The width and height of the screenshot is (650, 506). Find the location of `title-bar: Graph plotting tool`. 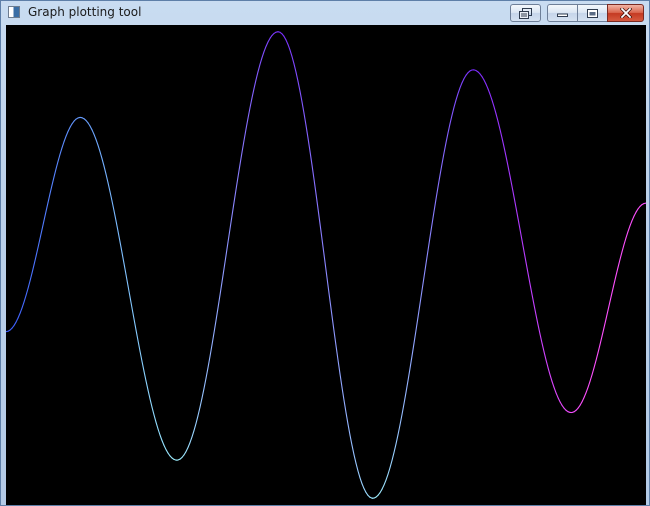

title-bar: Graph plotting tool is located at coordinates (325, 13).